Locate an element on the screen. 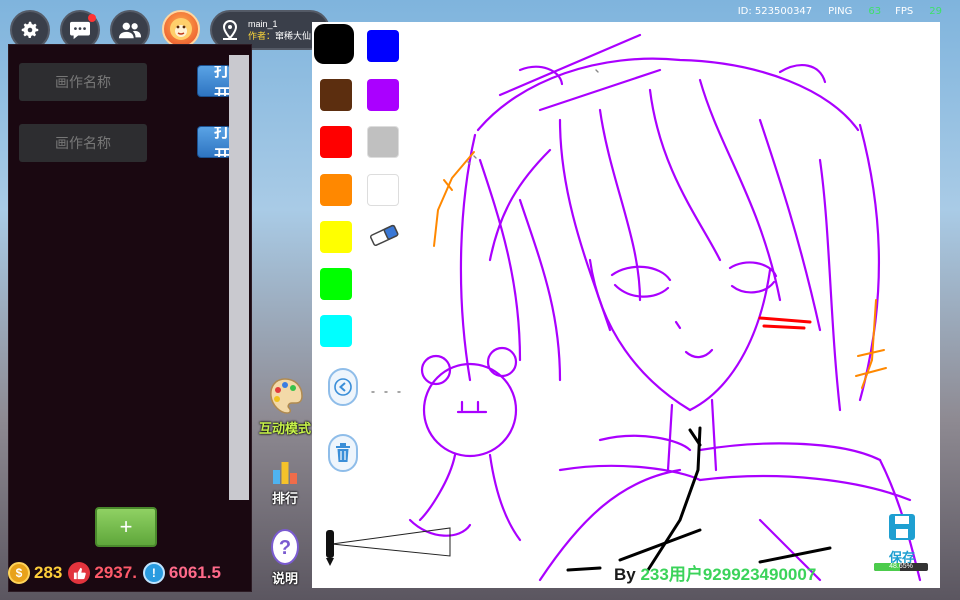 This screenshot has width=960, height=600. help-button: ? 说明 is located at coordinates (285, 557).